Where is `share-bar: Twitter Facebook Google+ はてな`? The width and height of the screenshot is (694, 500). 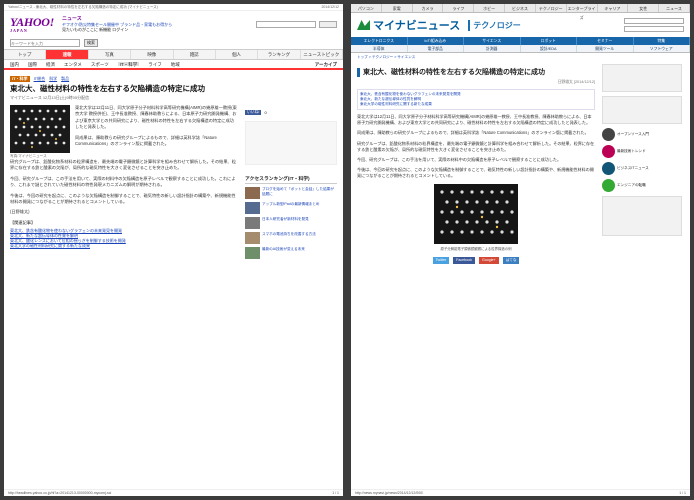
share-bar: Twitter Facebook Google+ はてな is located at coordinates (476, 260).